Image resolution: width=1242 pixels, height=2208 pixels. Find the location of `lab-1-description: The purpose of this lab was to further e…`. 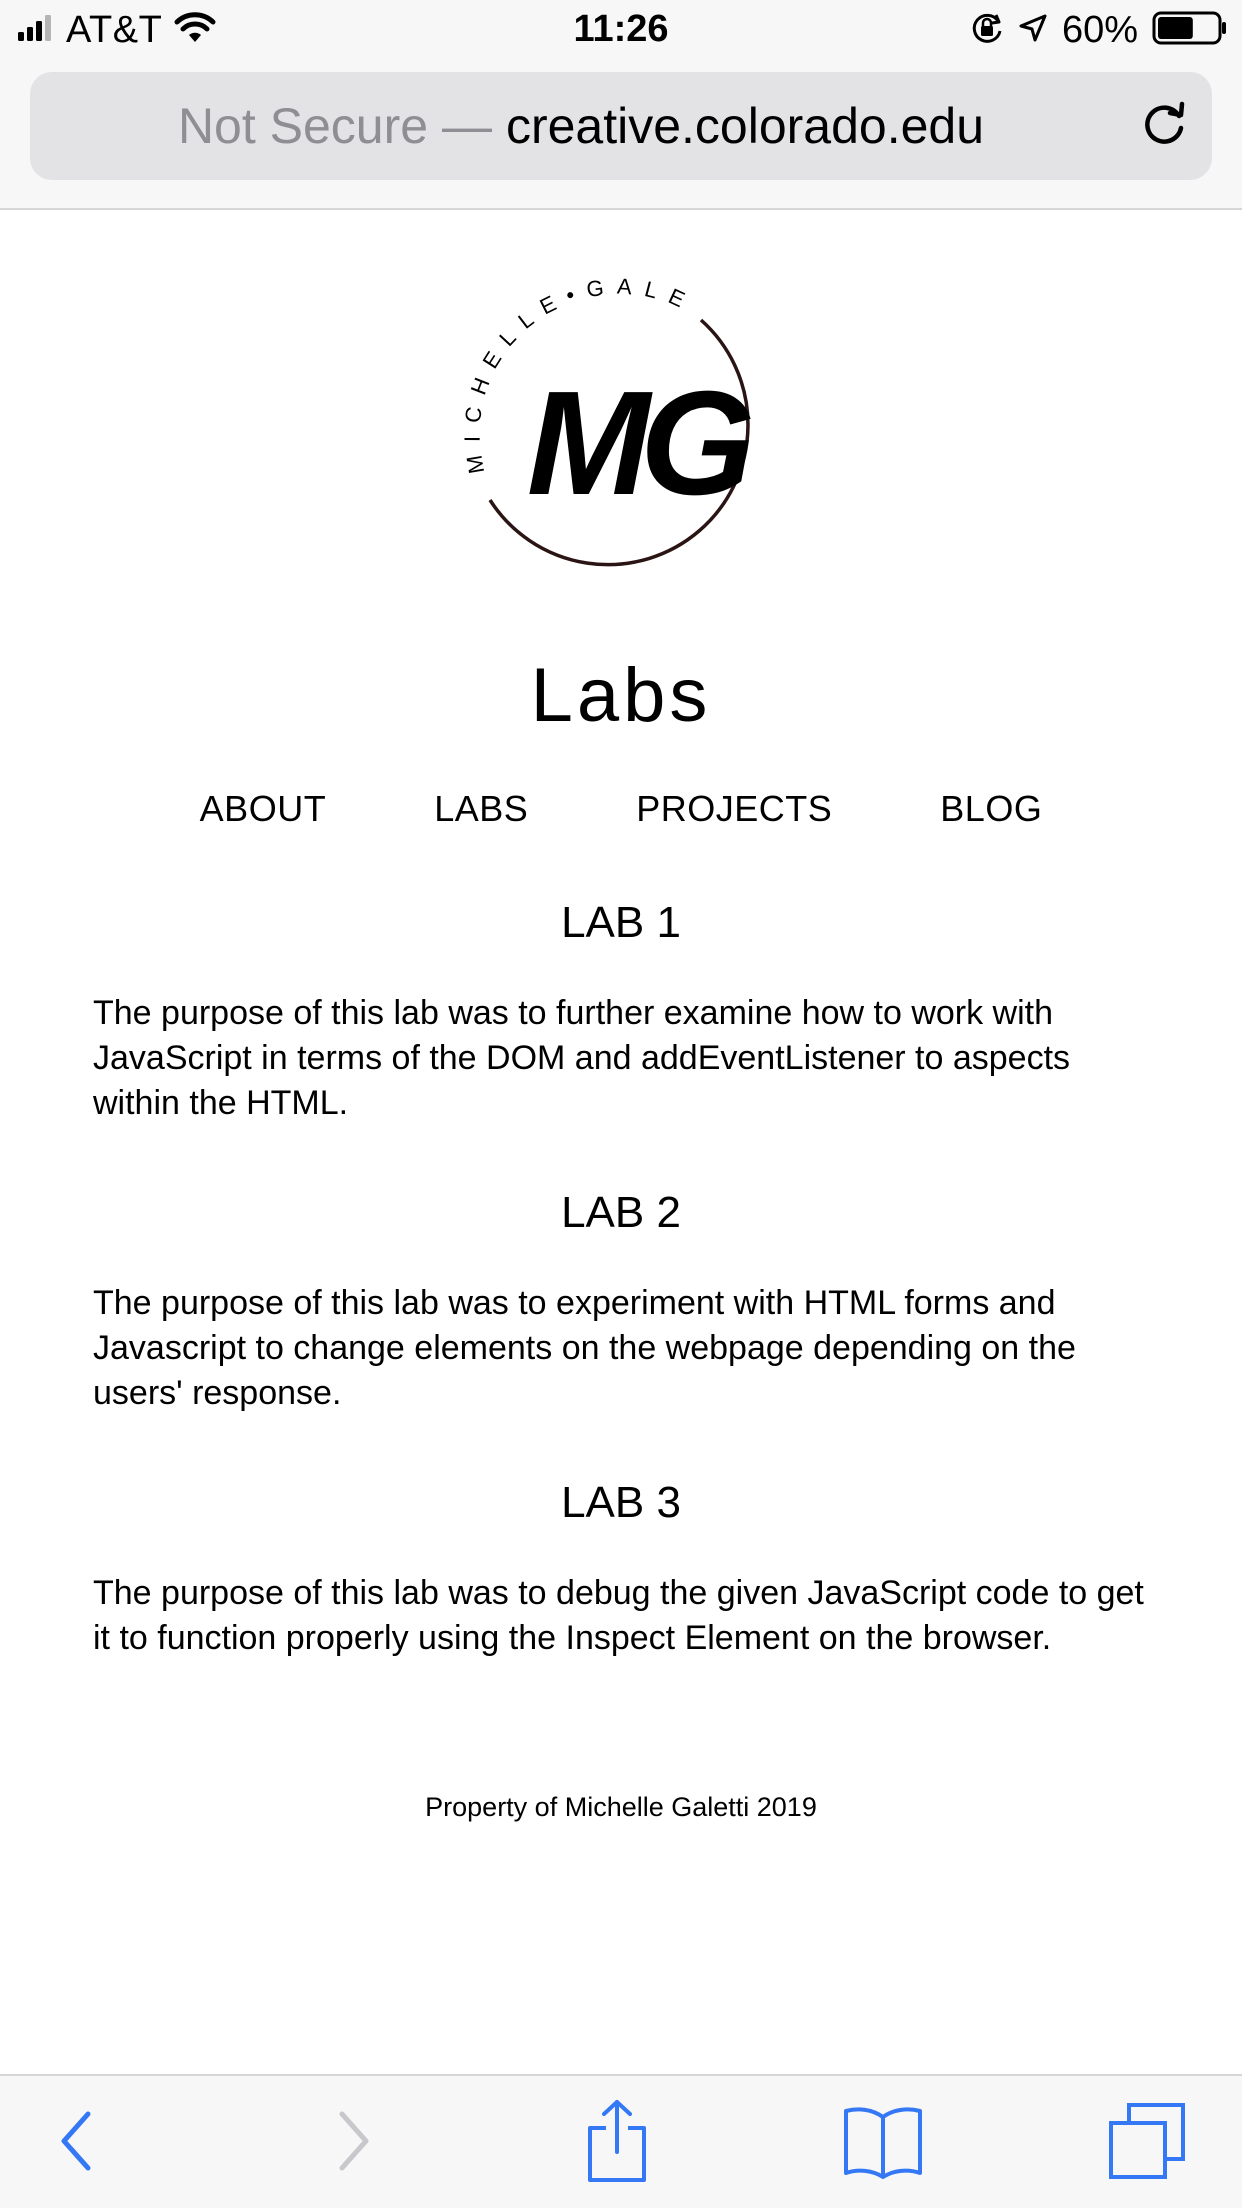

lab-1-description: The purpose of this lab was to further e… is located at coordinates (582, 1058).